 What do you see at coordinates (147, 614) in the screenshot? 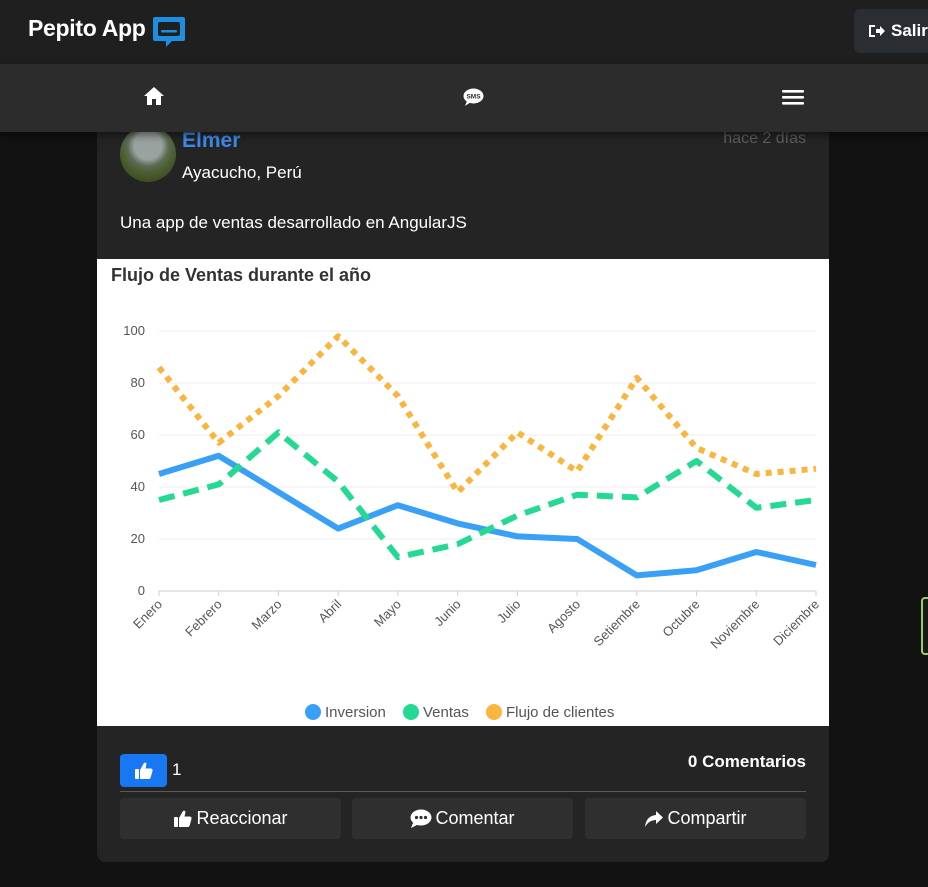
I see `x-tick-label: Enero` at bounding box center [147, 614].